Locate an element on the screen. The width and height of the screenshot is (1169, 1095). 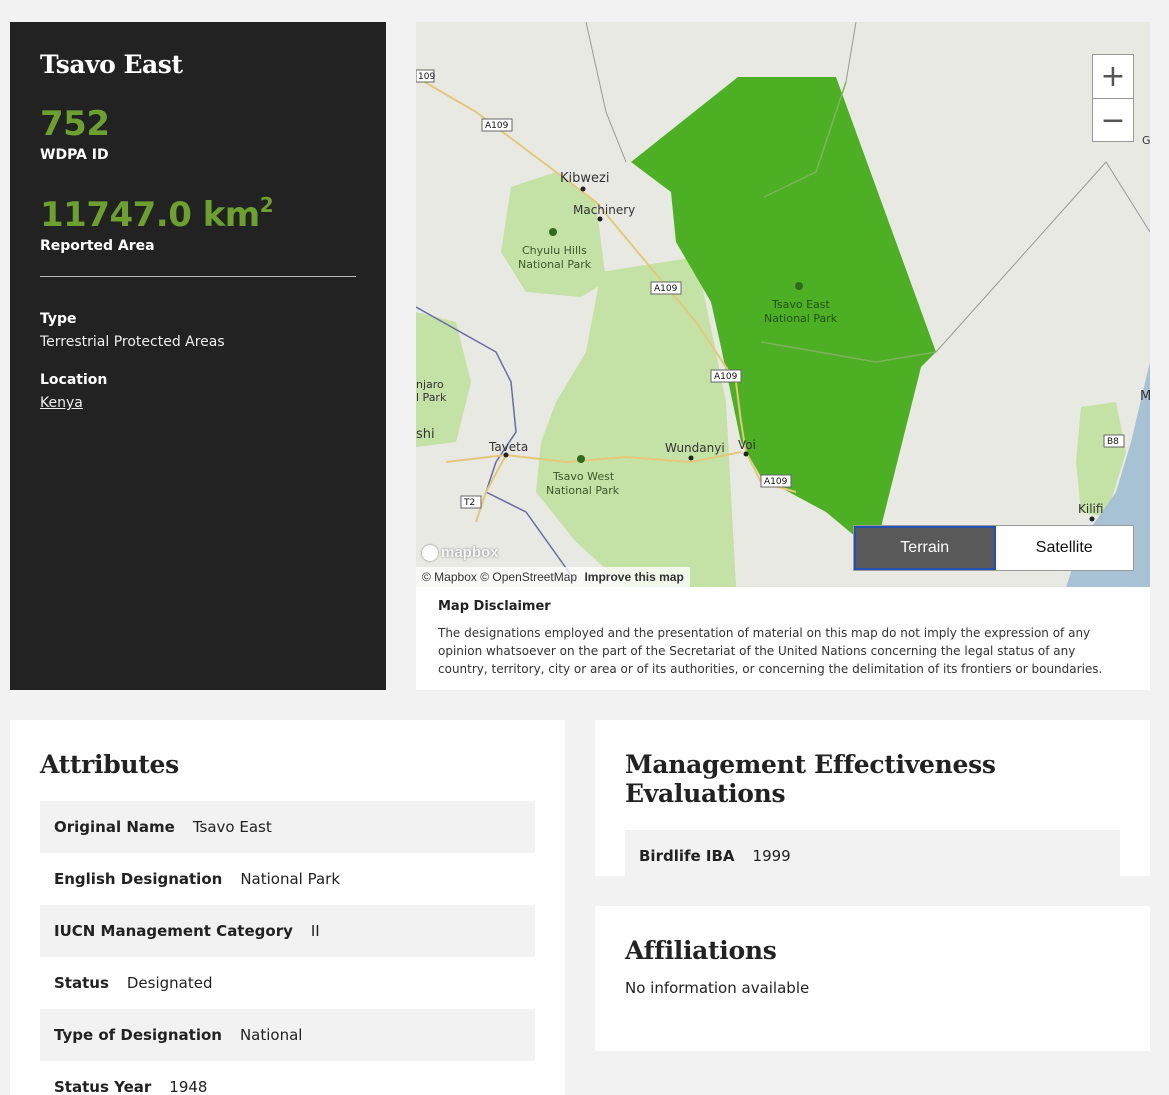
table-row: Status Year 1948 is located at coordinates (131, 1086).